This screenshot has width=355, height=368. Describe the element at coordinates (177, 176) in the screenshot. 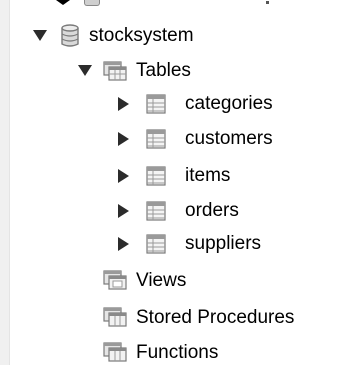

I see `tree-node-table: items` at that location.